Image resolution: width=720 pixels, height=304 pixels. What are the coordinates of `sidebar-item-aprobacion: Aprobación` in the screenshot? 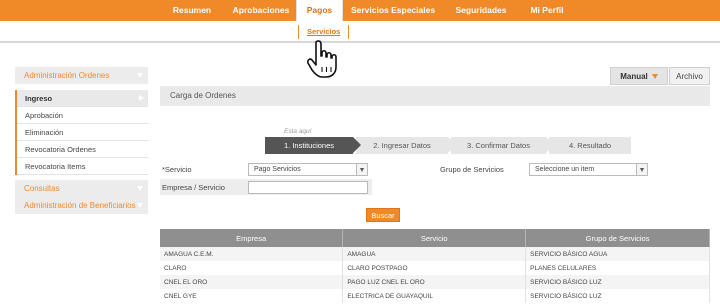 It's located at (82, 115).